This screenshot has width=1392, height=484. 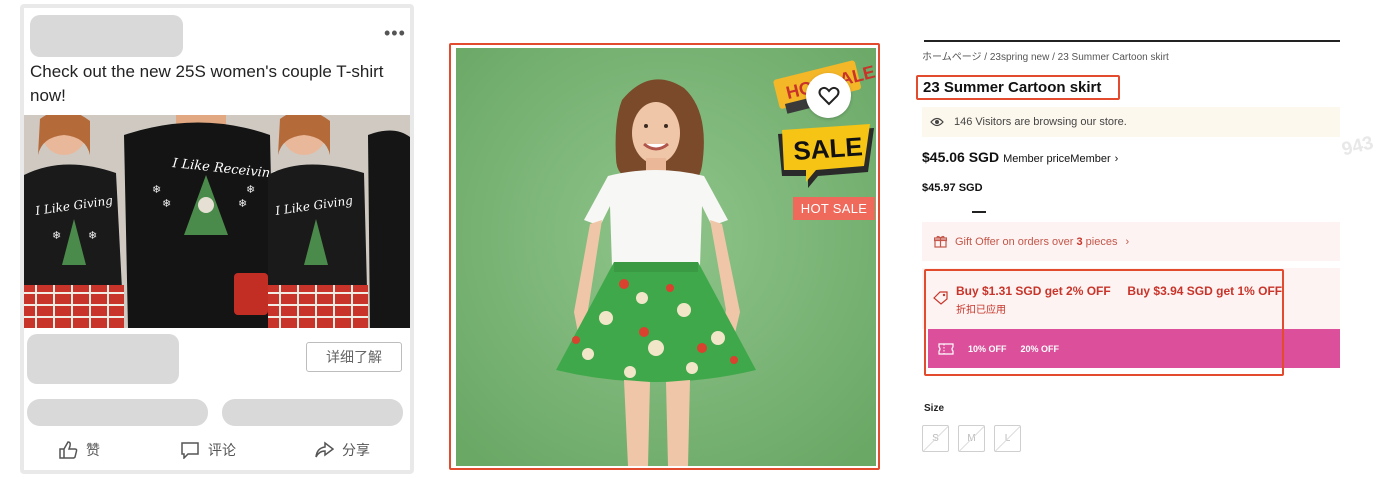 I want to click on top-divider, so click(x=1132, y=41).